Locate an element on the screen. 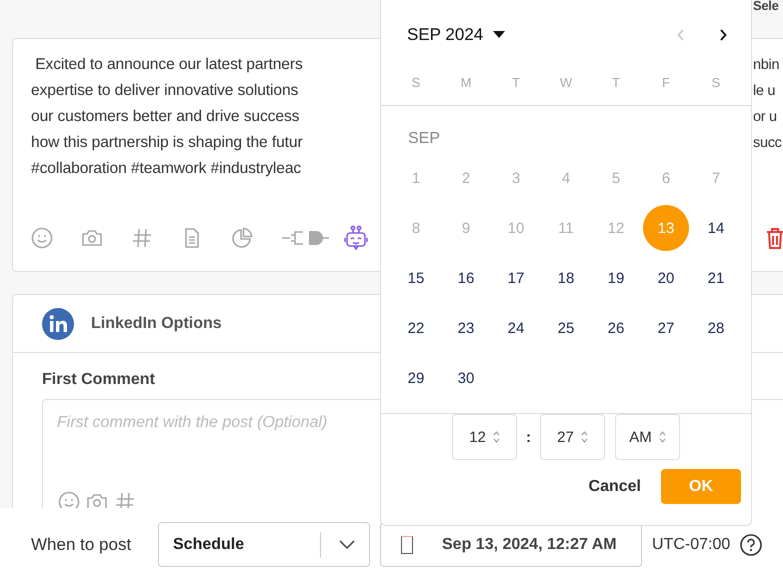 Image resolution: width=783 pixels, height=581 pixels. chevron-right-icon is located at coordinates (723, 34).